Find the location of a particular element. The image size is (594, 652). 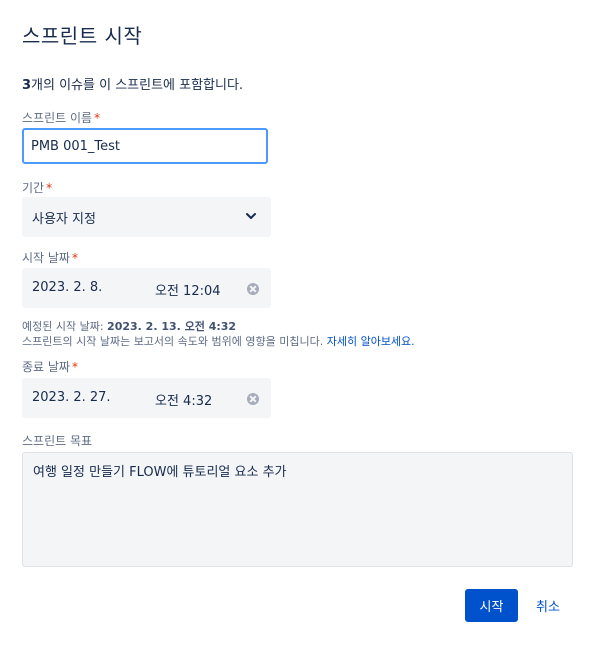

start-date-label: 시작 날짜 * is located at coordinates (50, 257).